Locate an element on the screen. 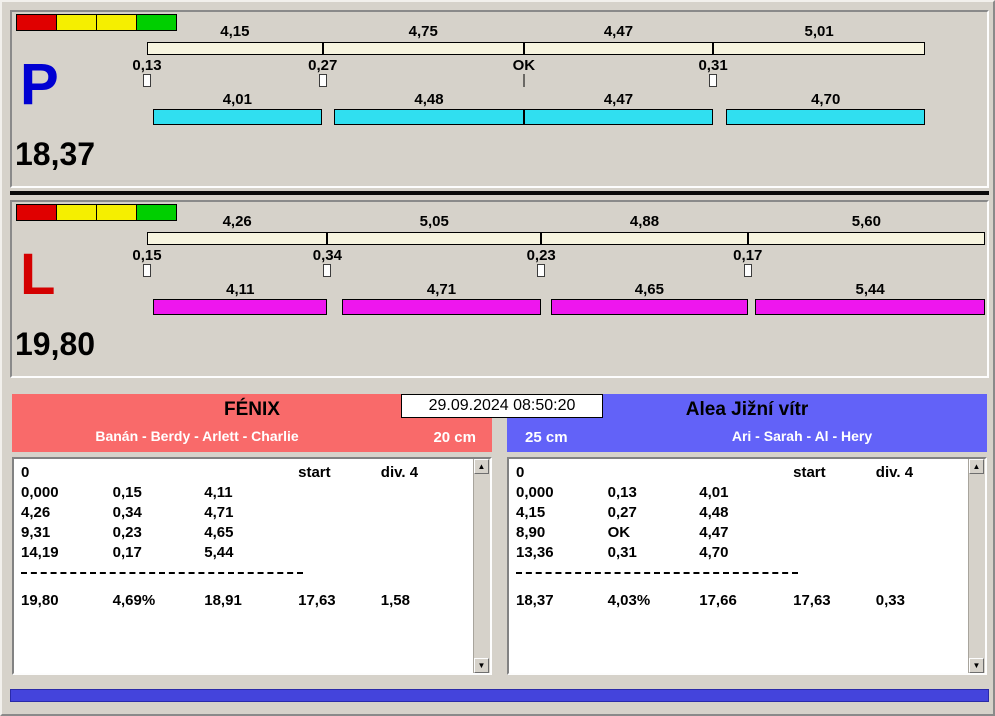  table-cell: OK is located at coordinates (619, 532).